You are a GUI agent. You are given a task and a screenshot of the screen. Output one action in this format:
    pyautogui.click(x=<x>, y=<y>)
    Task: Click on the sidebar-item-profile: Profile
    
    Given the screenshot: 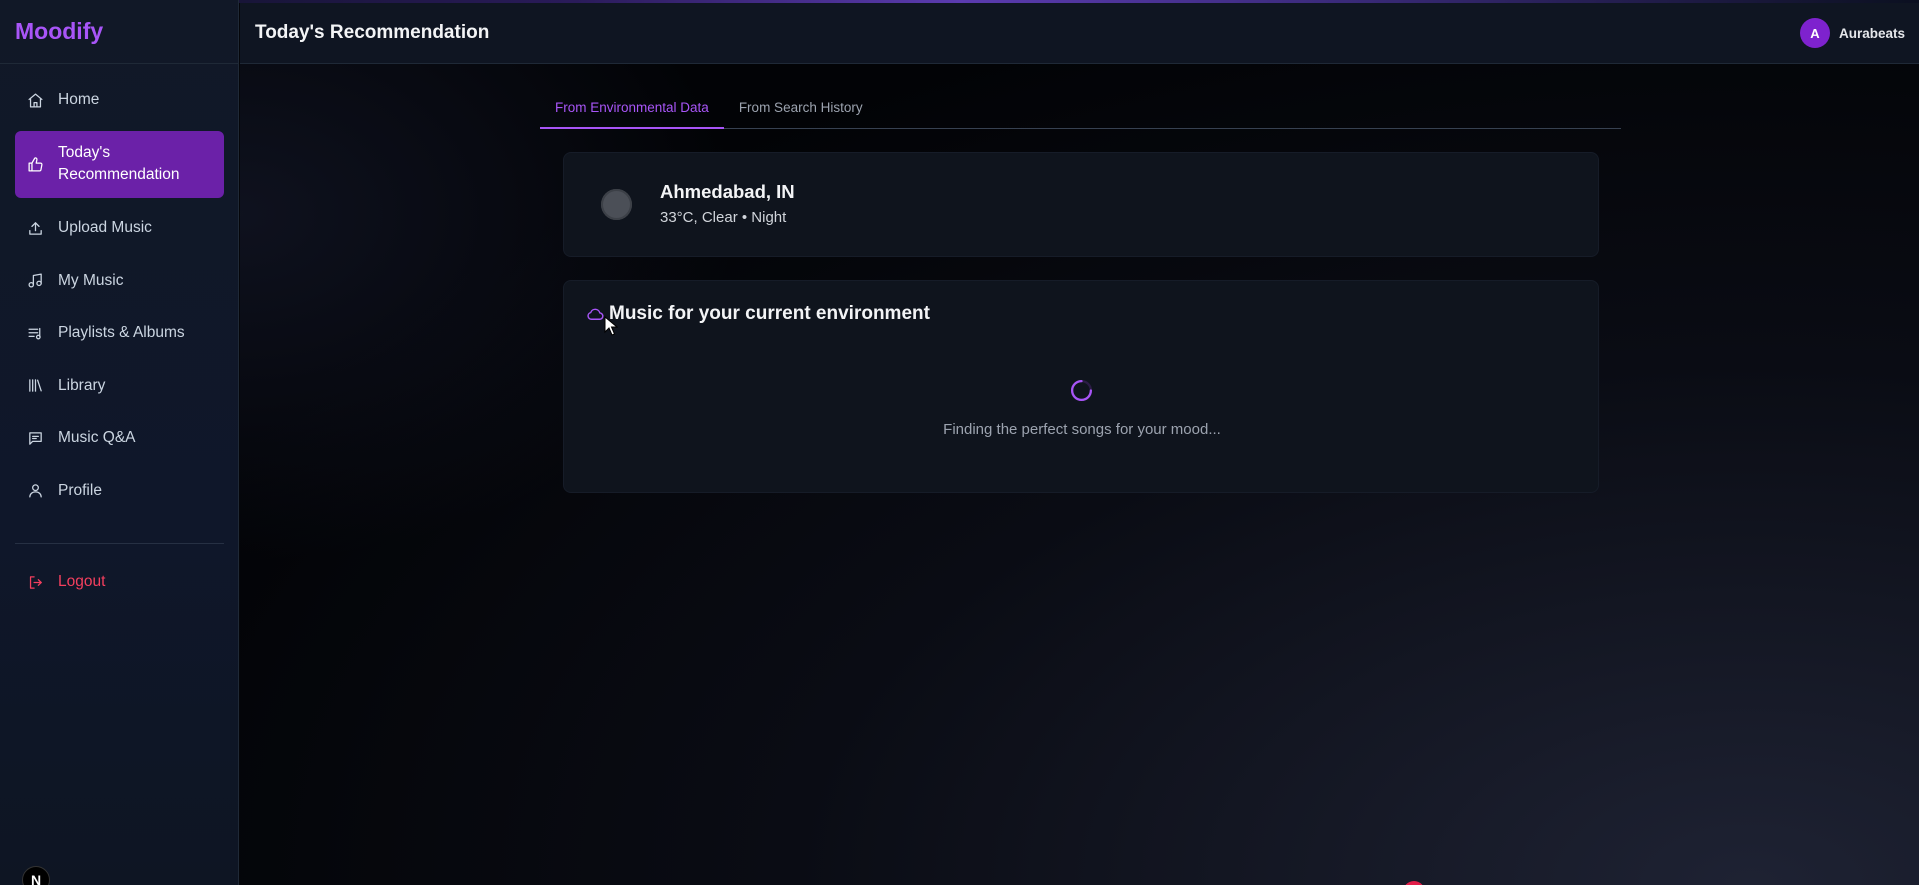 What is the action you would take?
    pyautogui.click(x=119, y=491)
    